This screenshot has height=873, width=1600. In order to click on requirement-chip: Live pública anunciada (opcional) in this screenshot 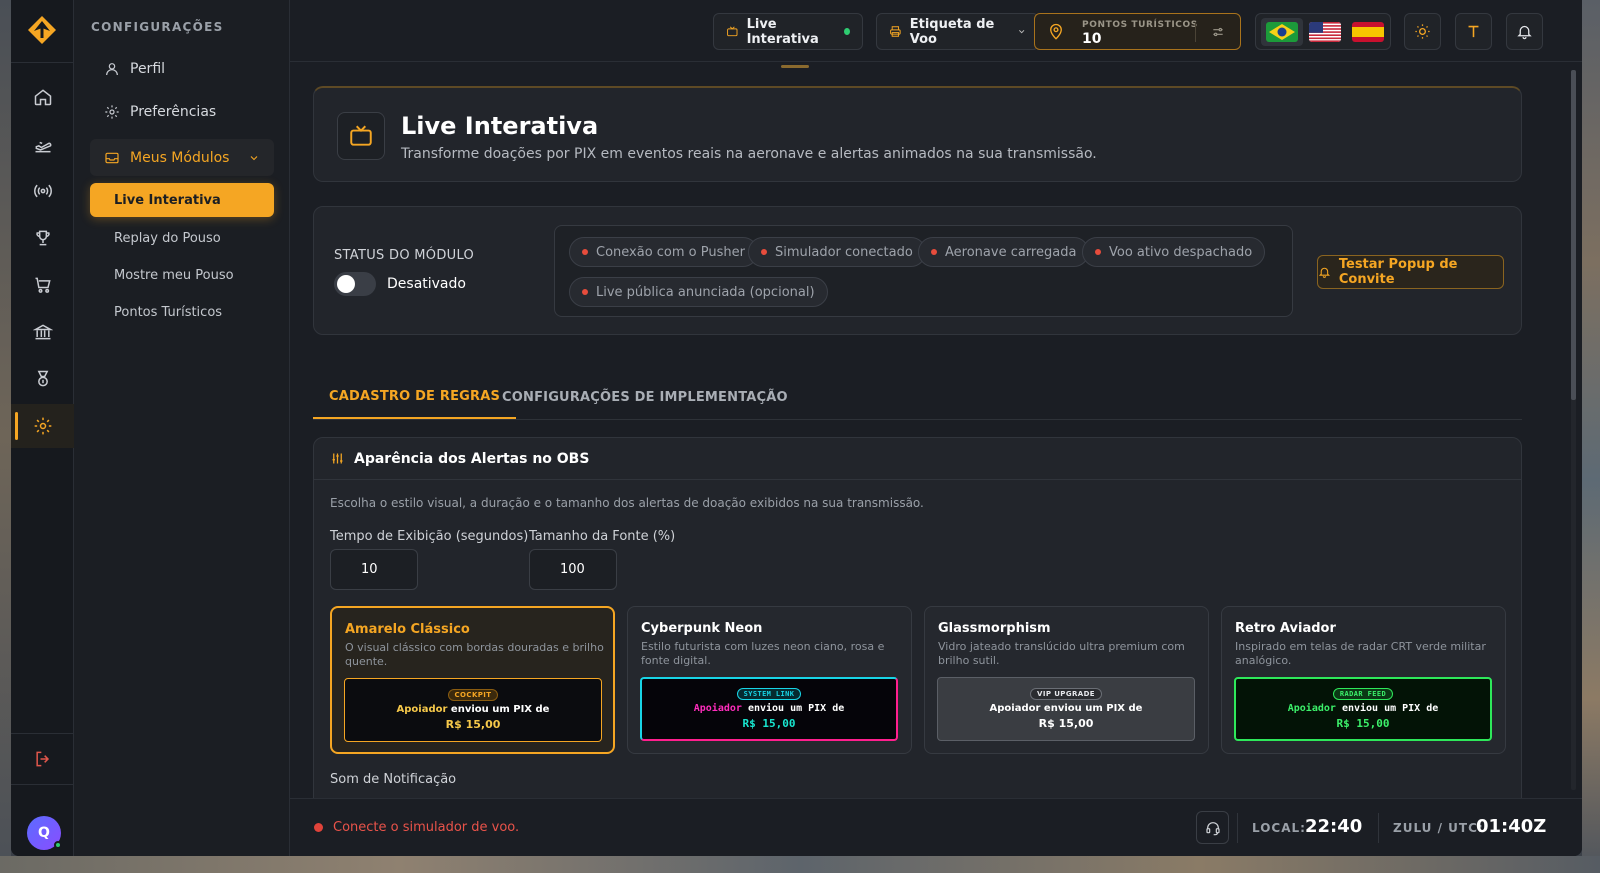, I will do `click(698, 292)`.